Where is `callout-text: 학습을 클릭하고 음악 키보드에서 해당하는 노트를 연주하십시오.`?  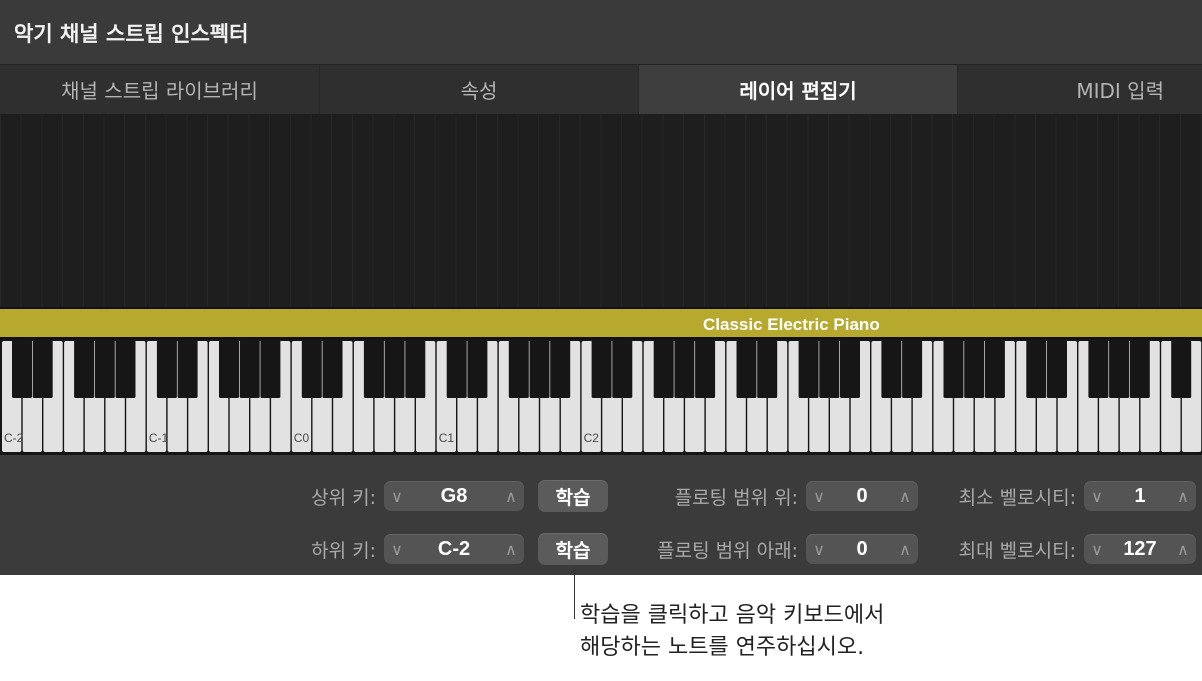
callout-text: 학습을 클릭하고 음악 키보드에서 해당하는 노트를 연주하십시오. is located at coordinates (732, 632).